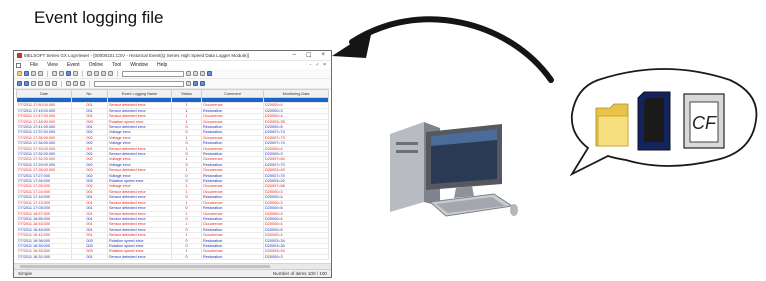 This screenshot has width=766, height=281. I want to click on desktop-computer-icon, so click(454, 169).